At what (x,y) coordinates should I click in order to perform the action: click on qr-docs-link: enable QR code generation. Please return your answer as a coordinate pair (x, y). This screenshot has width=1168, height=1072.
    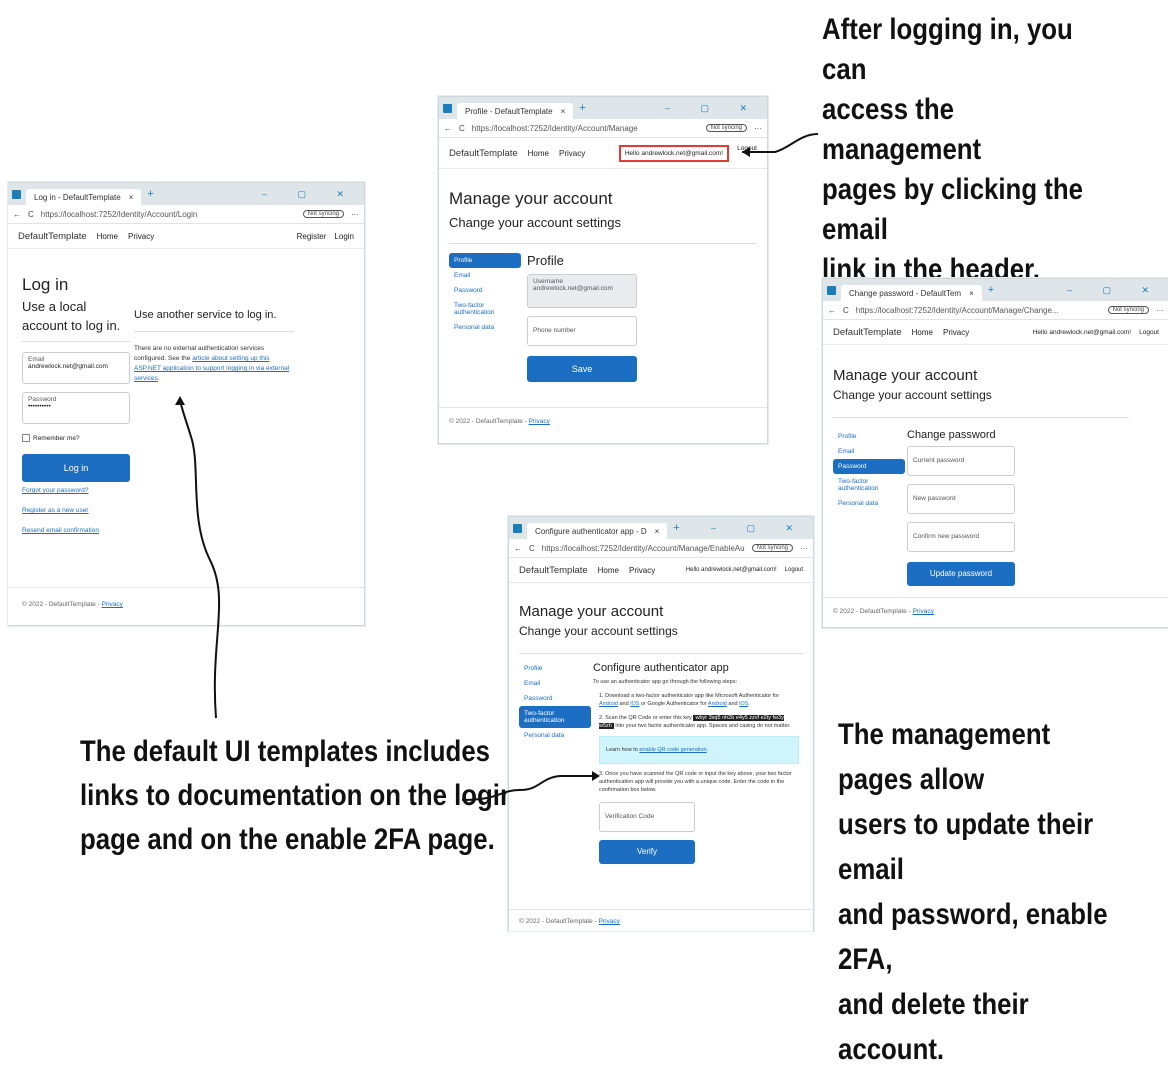
    Looking at the image, I should click on (672, 750).